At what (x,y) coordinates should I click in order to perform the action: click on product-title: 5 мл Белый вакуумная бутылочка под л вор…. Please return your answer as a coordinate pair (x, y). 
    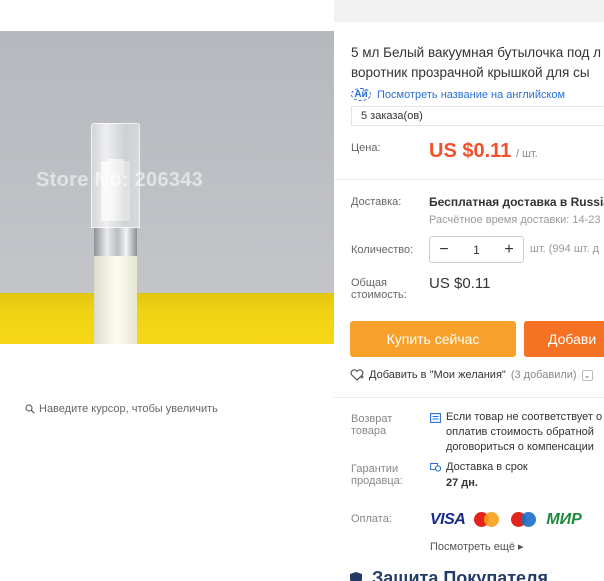
    Looking at the image, I should click on (477, 63).